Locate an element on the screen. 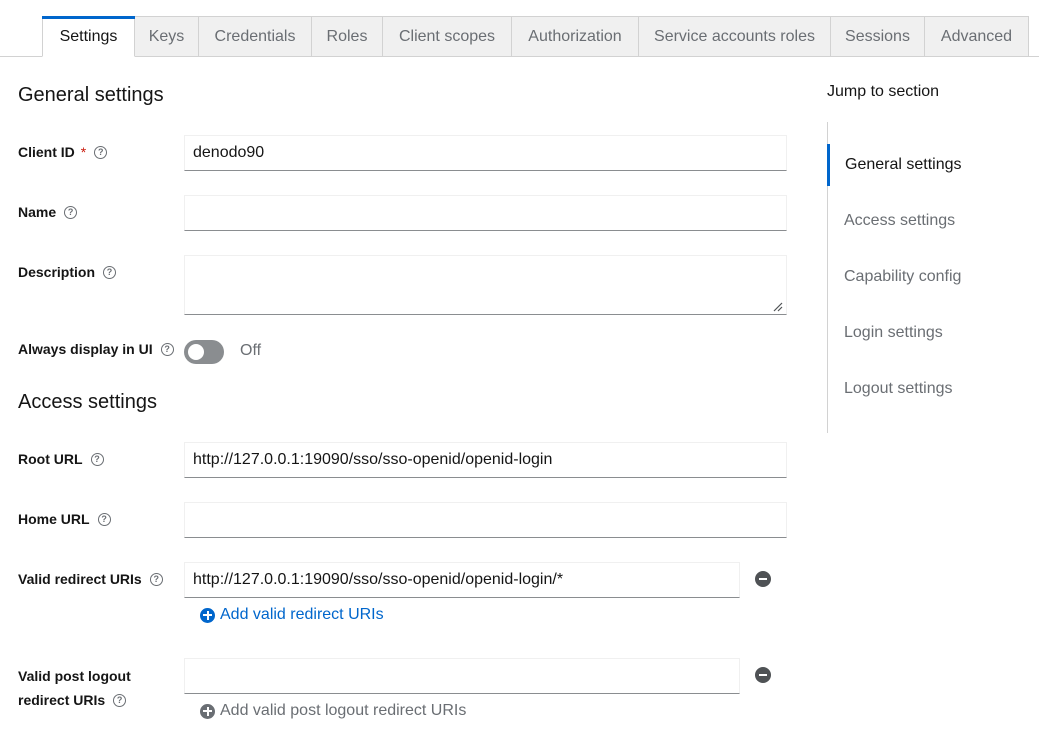 The image size is (1039, 745). description-textarea is located at coordinates (485, 285).